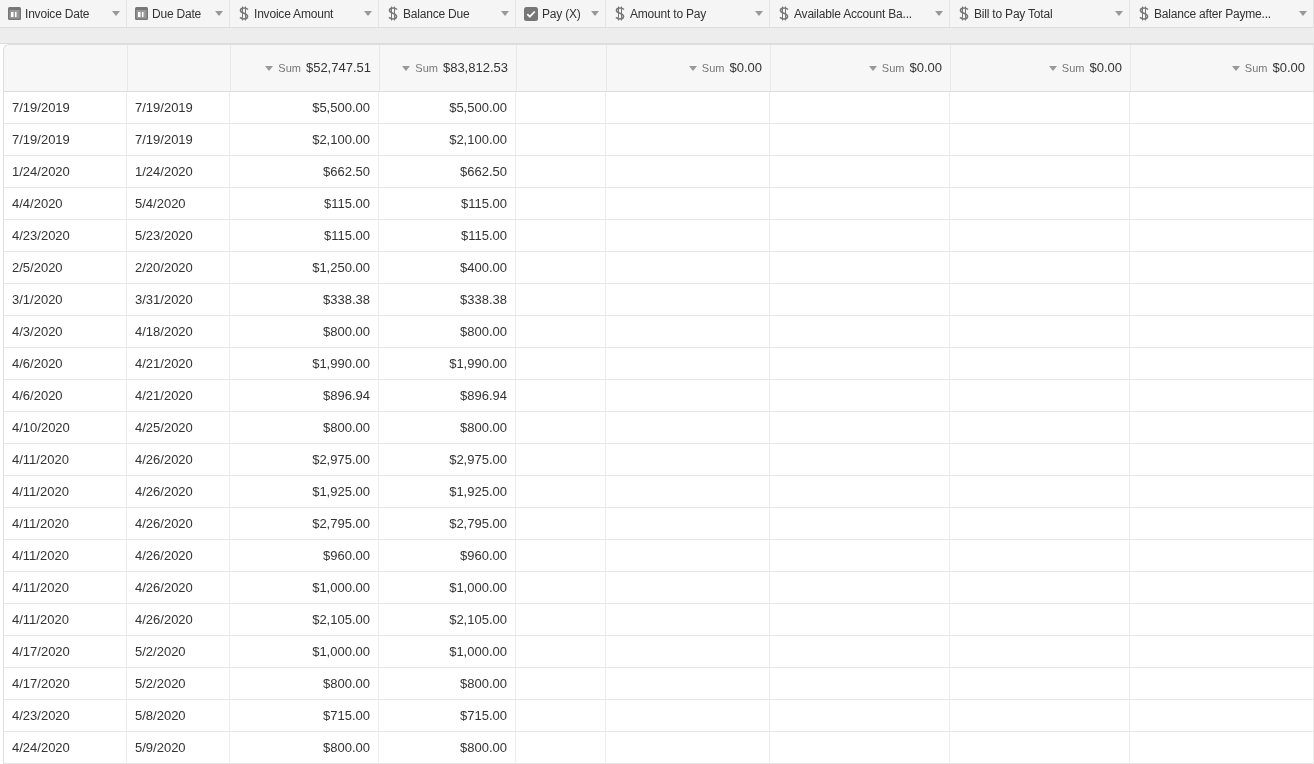  What do you see at coordinates (164, 427) in the screenshot?
I see `date-cell-text: 4/25/2020` at bounding box center [164, 427].